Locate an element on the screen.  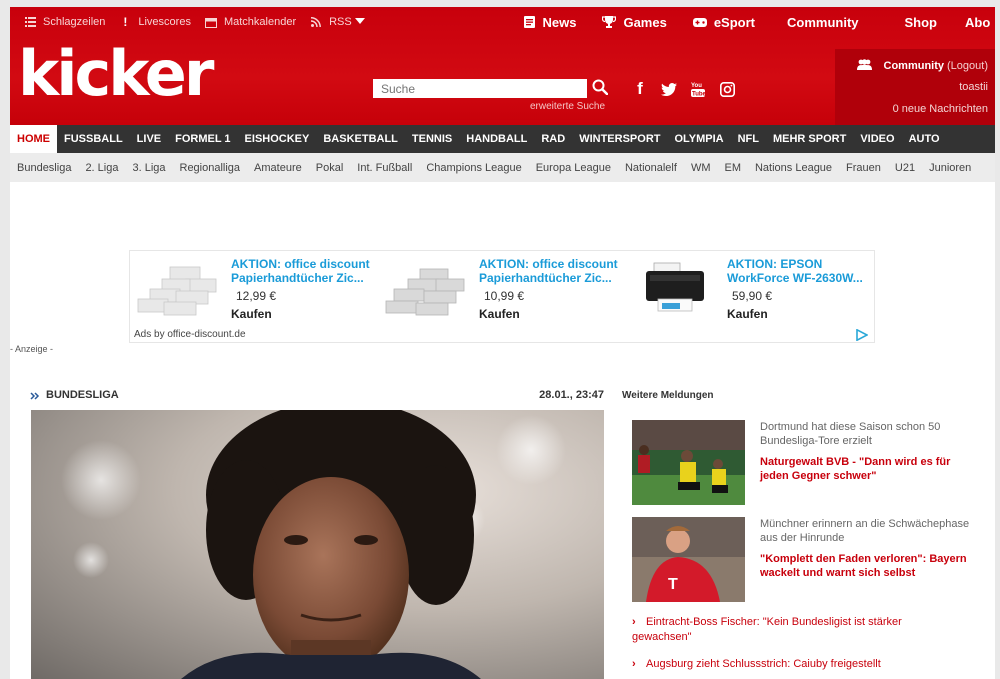
subnav-int-fussball: Int. Fußball is located at coordinates (384, 168).